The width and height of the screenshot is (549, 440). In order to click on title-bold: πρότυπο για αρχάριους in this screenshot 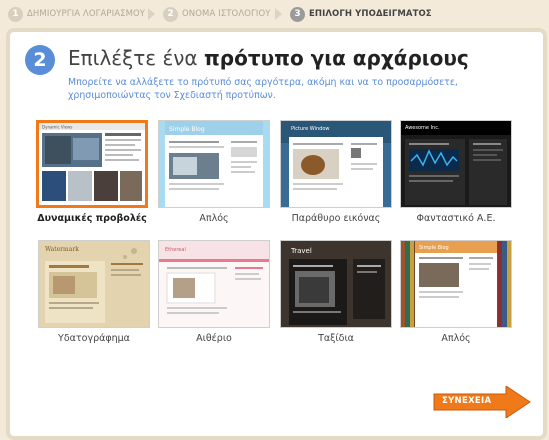, I will do `click(336, 58)`.